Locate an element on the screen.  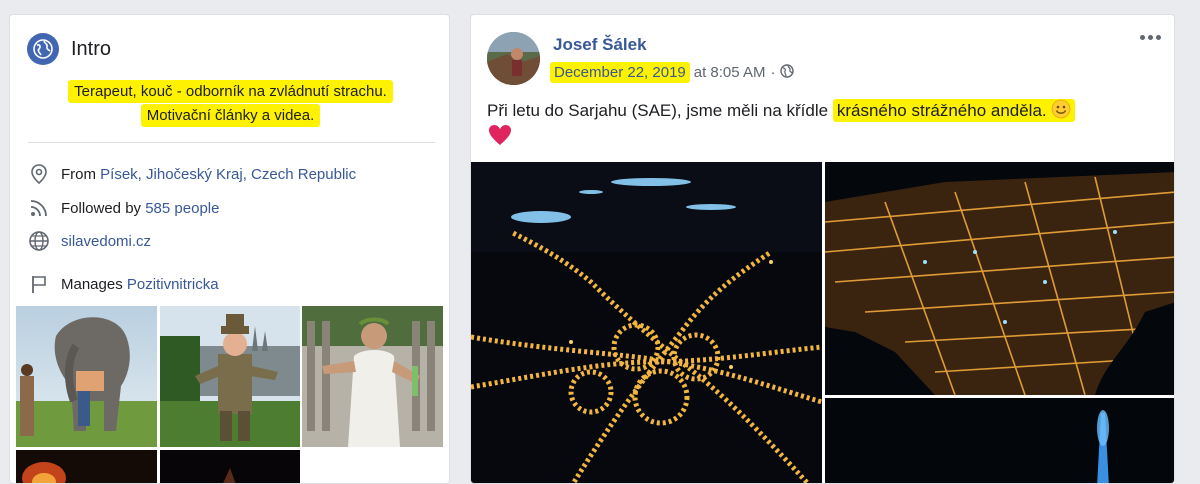
post-date-link: December 22, 2019 is located at coordinates (620, 72).